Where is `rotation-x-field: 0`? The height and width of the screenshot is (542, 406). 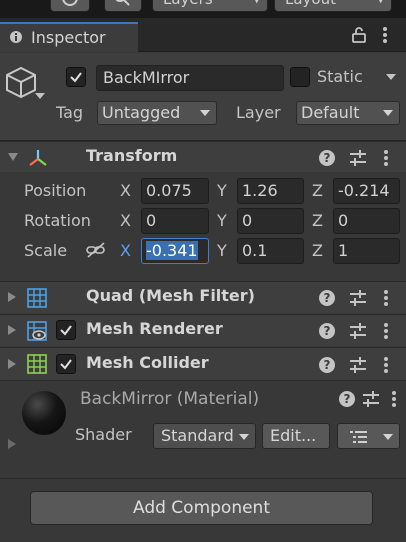
rotation-x-field: 0 is located at coordinates (175, 221).